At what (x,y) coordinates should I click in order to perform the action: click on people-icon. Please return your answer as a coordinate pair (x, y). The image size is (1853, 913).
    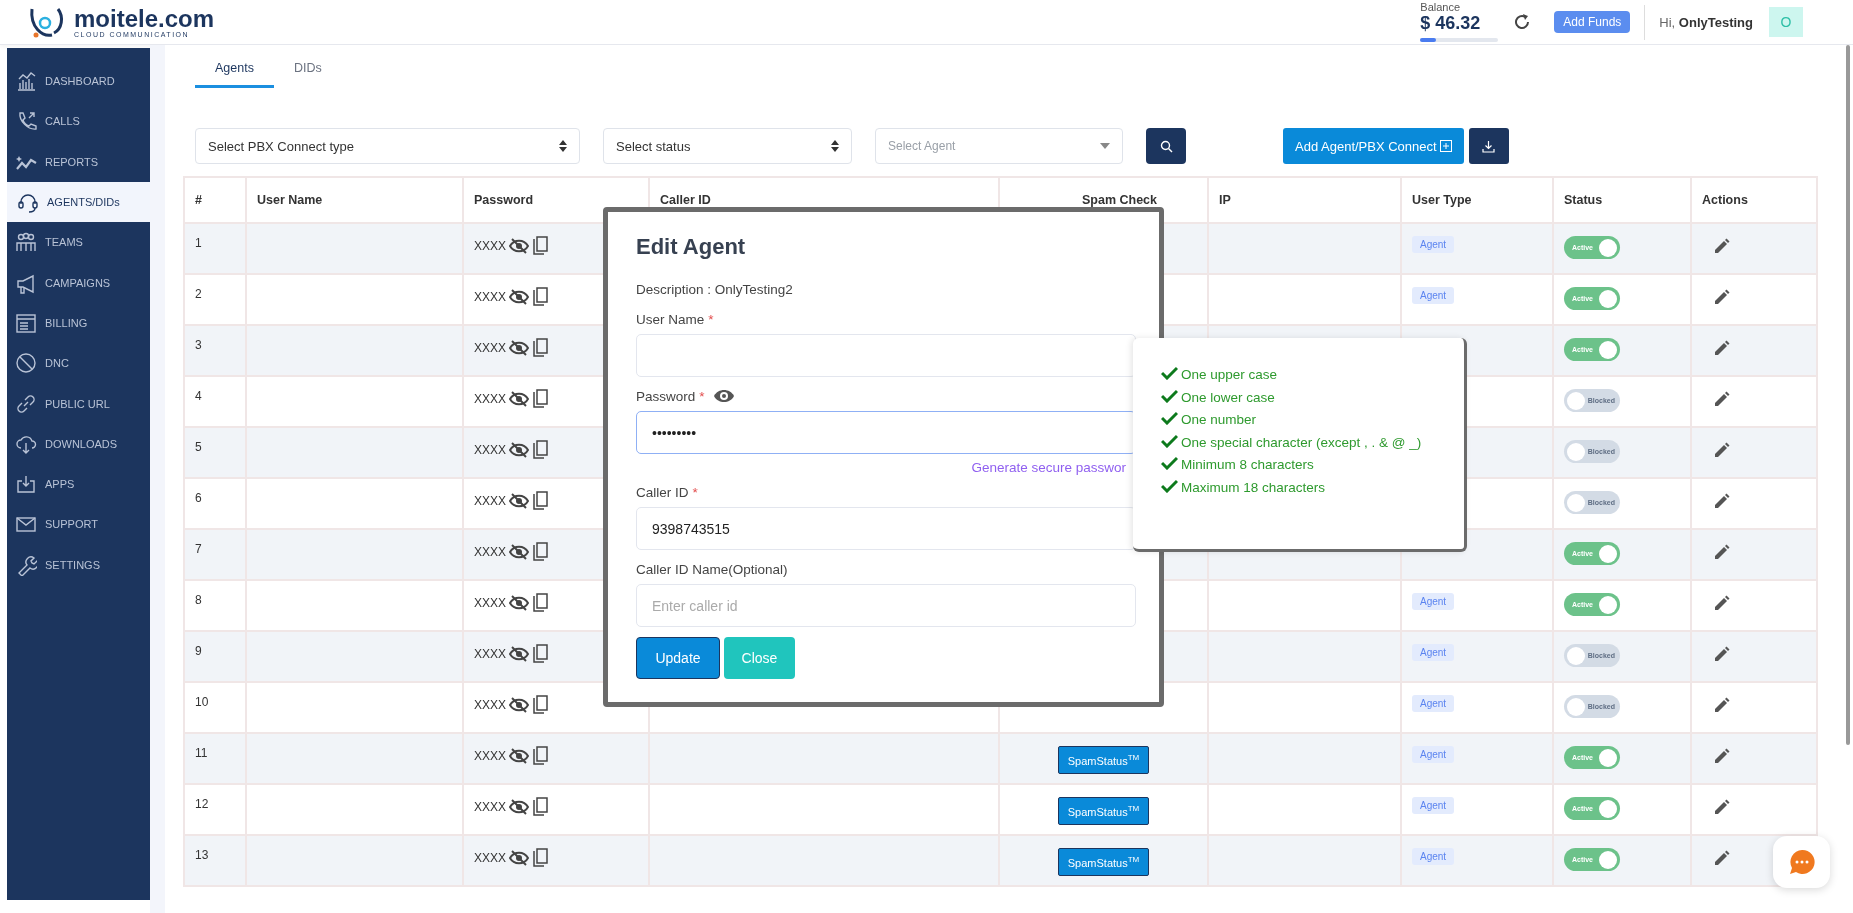
    Looking at the image, I should click on (26, 242).